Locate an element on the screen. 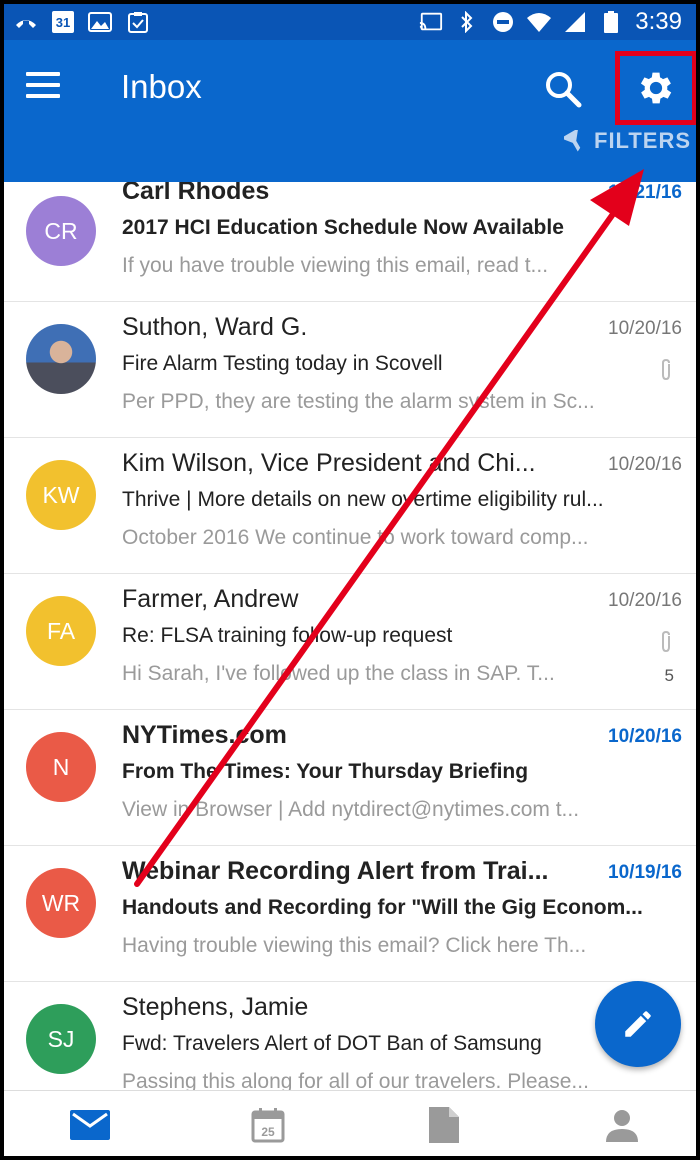  mail-subject: Re: FLSA training follow-up request is located at coordinates (287, 635).